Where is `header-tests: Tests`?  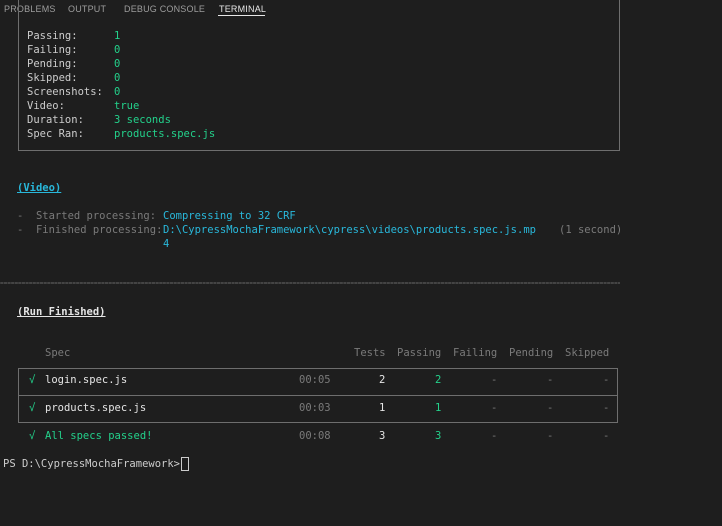 header-tests: Tests is located at coordinates (370, 353).